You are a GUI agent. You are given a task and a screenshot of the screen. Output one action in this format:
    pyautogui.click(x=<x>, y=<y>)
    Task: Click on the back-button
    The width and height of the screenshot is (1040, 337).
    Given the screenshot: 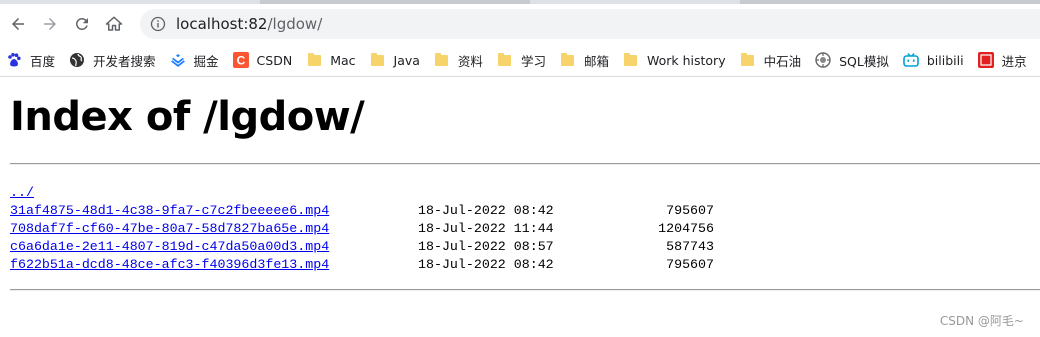 What is the action you would take?
    pyautogui.click(x=18, y=24)
    